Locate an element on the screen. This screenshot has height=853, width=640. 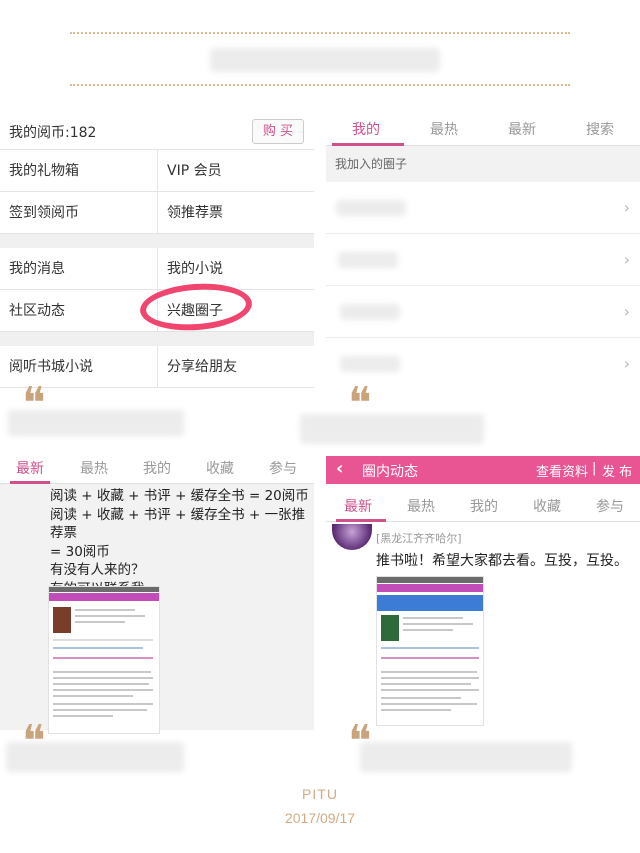
watermark-date: 2017/09/17 is located at coordinates (320, 818).